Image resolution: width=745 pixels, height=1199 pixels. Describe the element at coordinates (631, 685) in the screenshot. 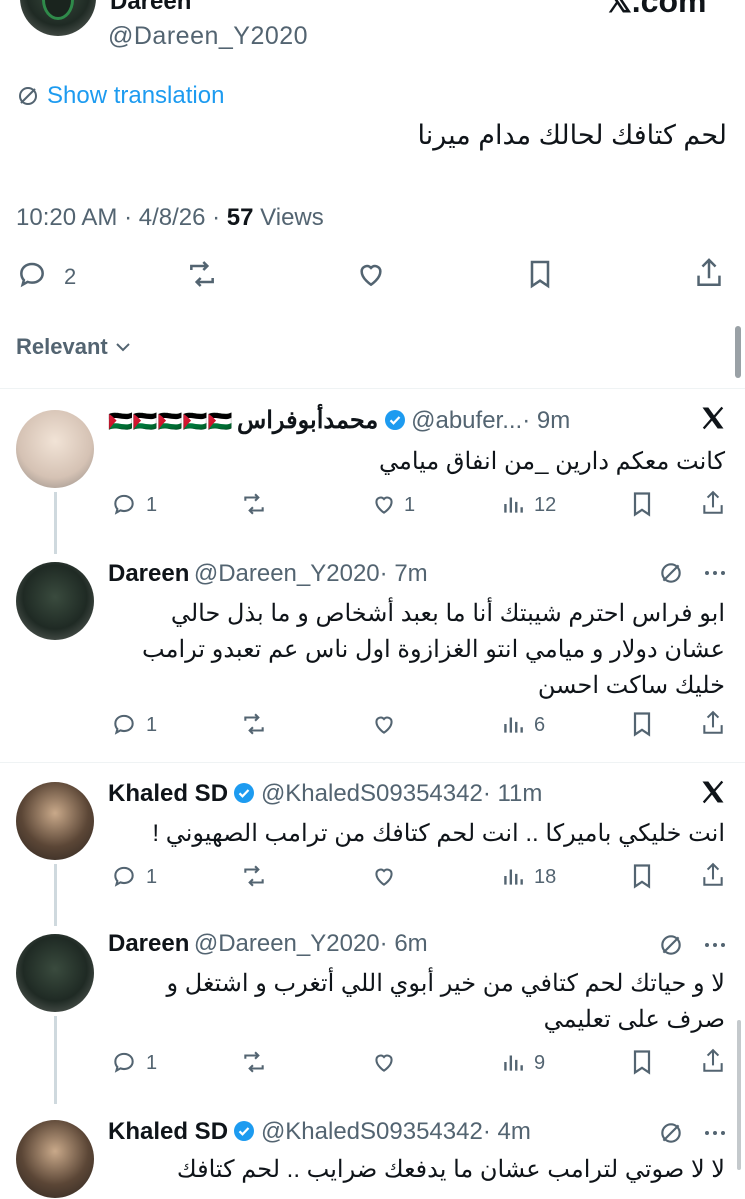

I see `reply-text-line: خليك ساكت احسن` at that location.